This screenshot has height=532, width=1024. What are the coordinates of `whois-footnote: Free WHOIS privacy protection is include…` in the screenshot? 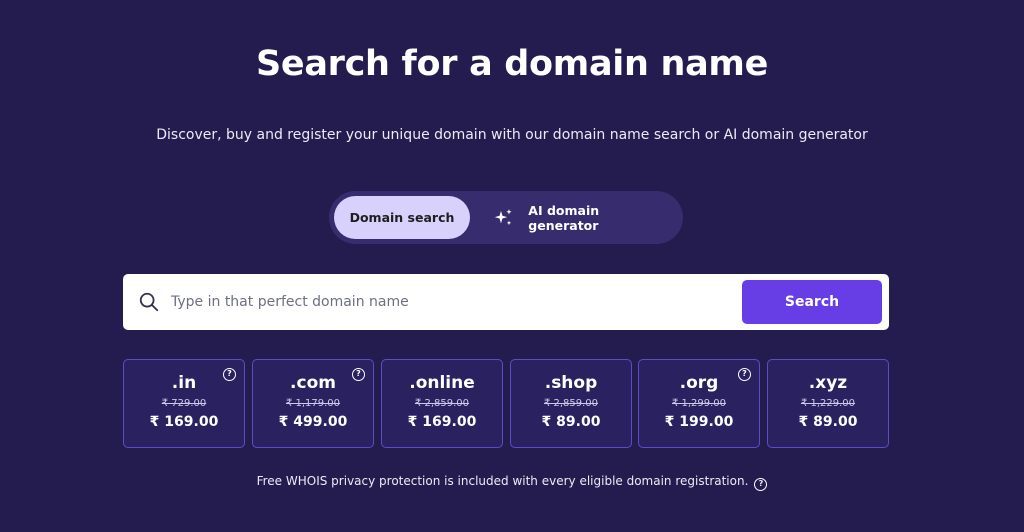 It's located at (512, 482).